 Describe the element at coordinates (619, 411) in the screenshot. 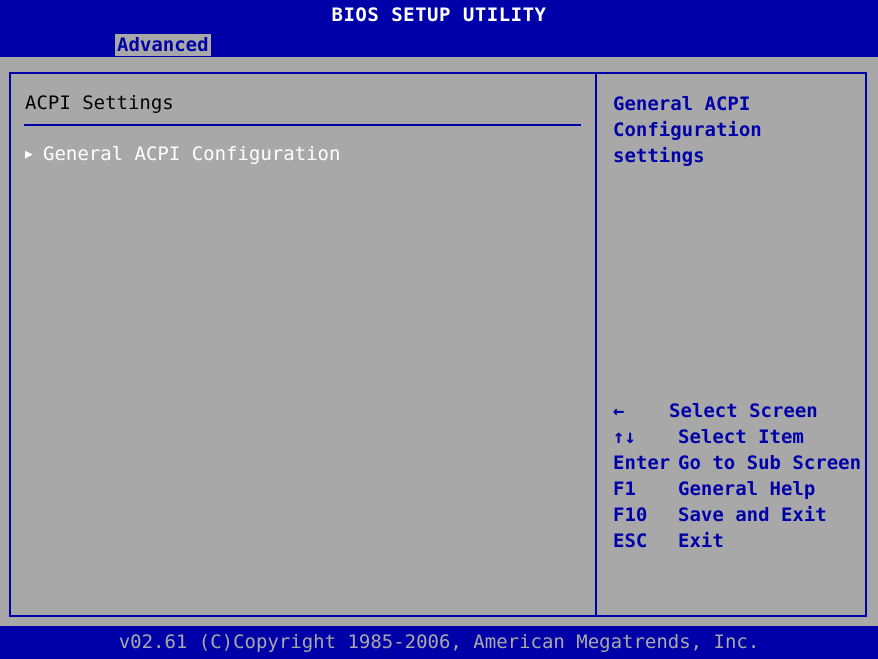

I see `key-label: ←` at that location.